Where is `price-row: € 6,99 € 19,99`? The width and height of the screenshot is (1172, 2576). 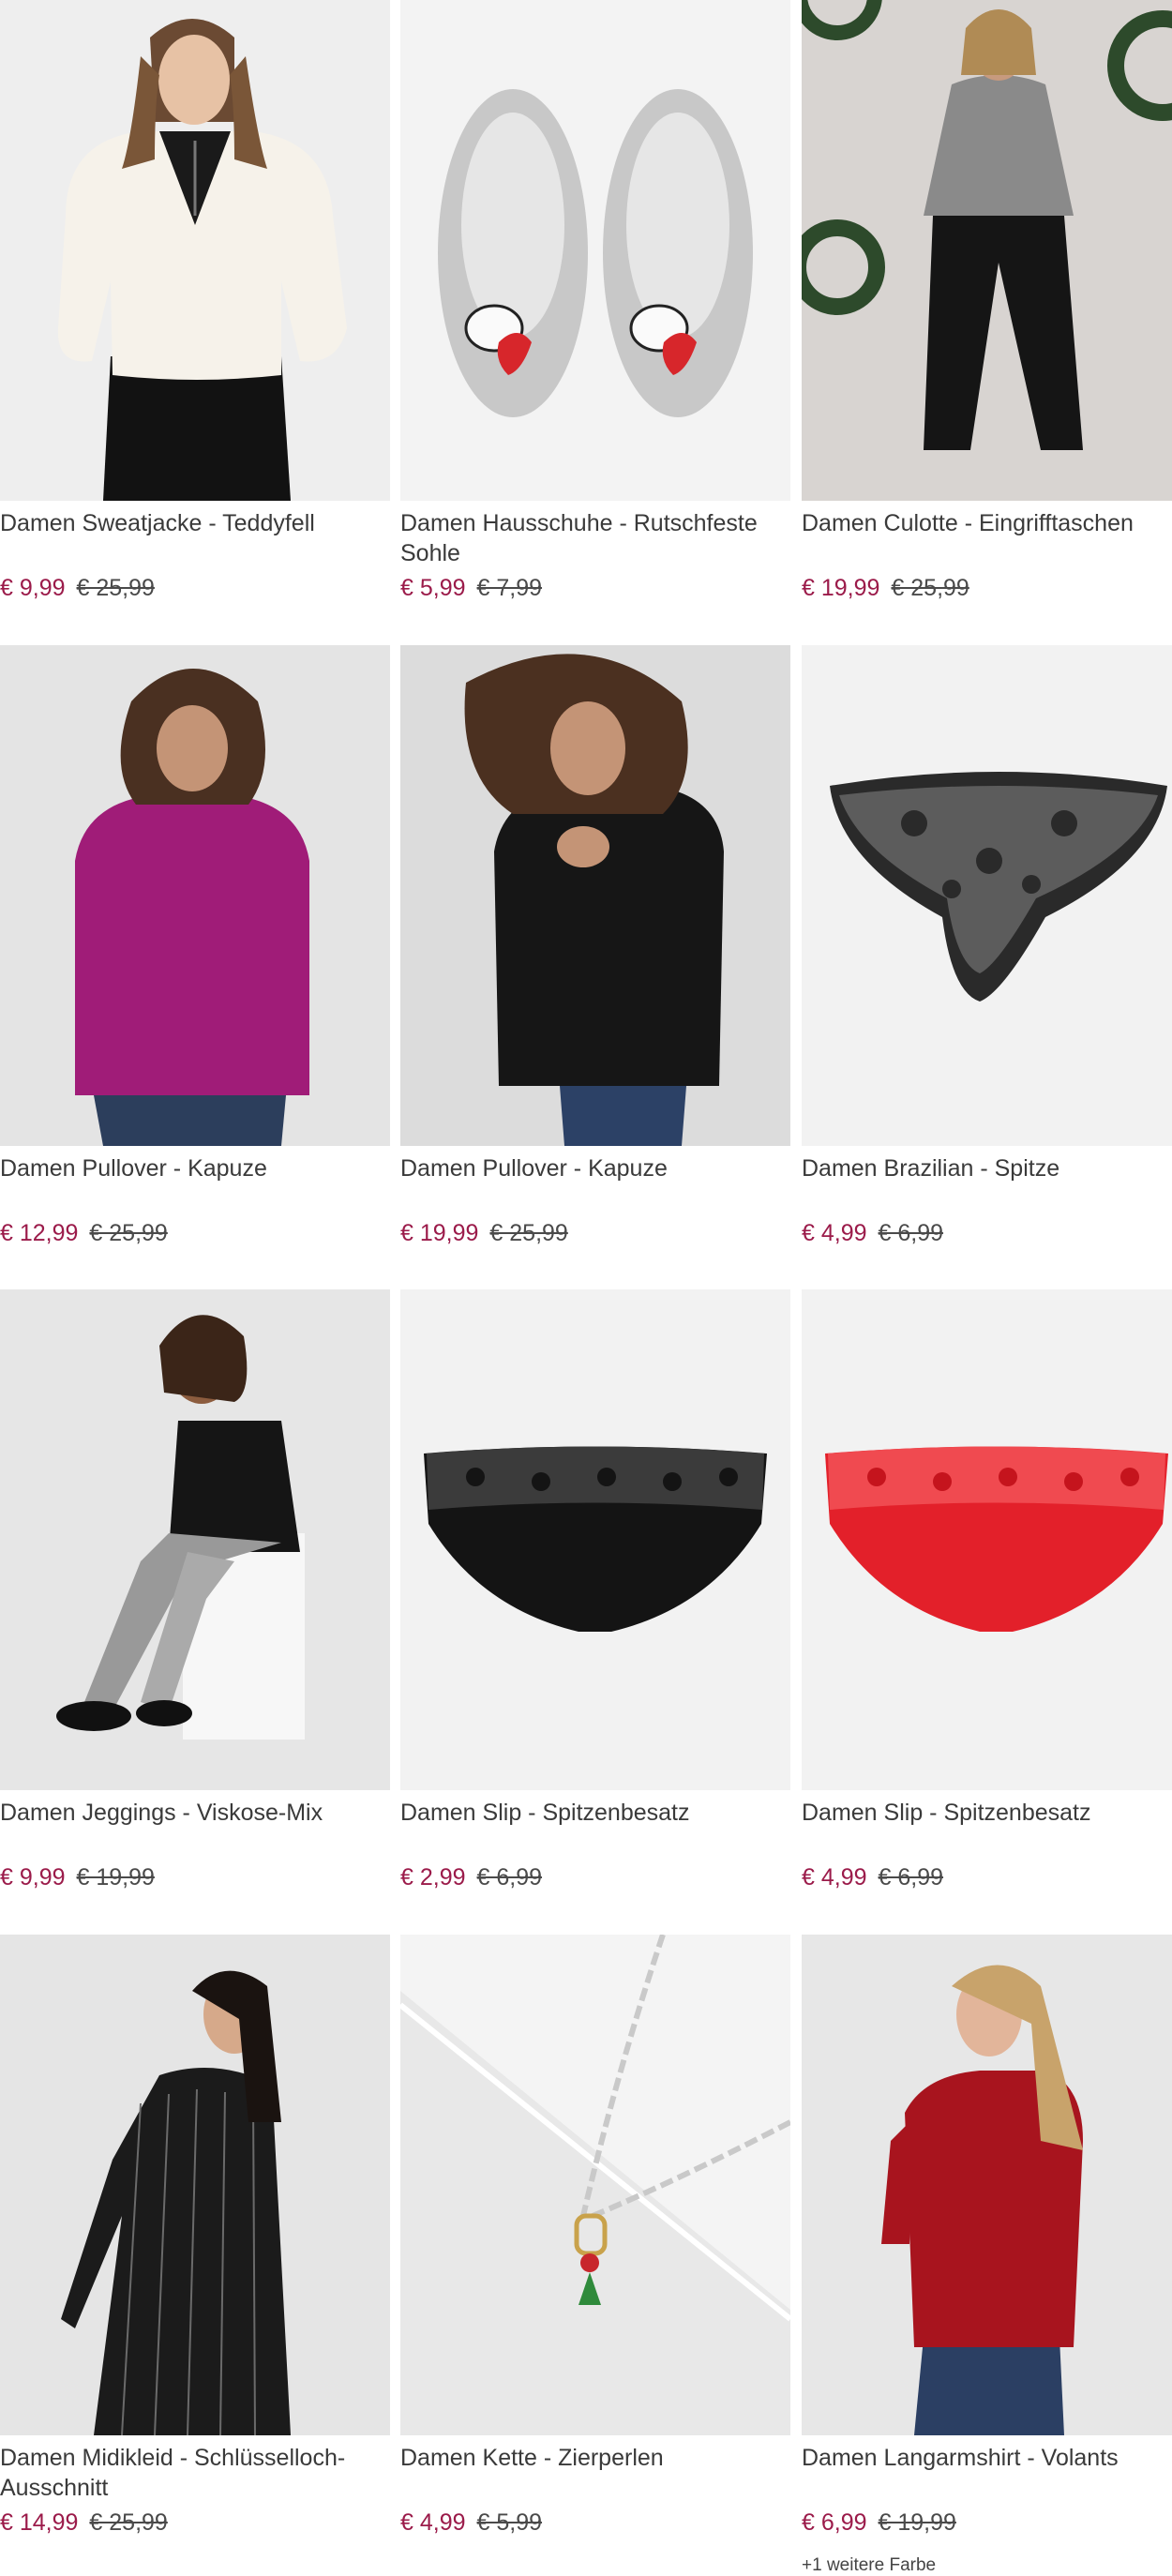
price-row: € 6,99 € 19,99 is located at coordinates (879, 2522).